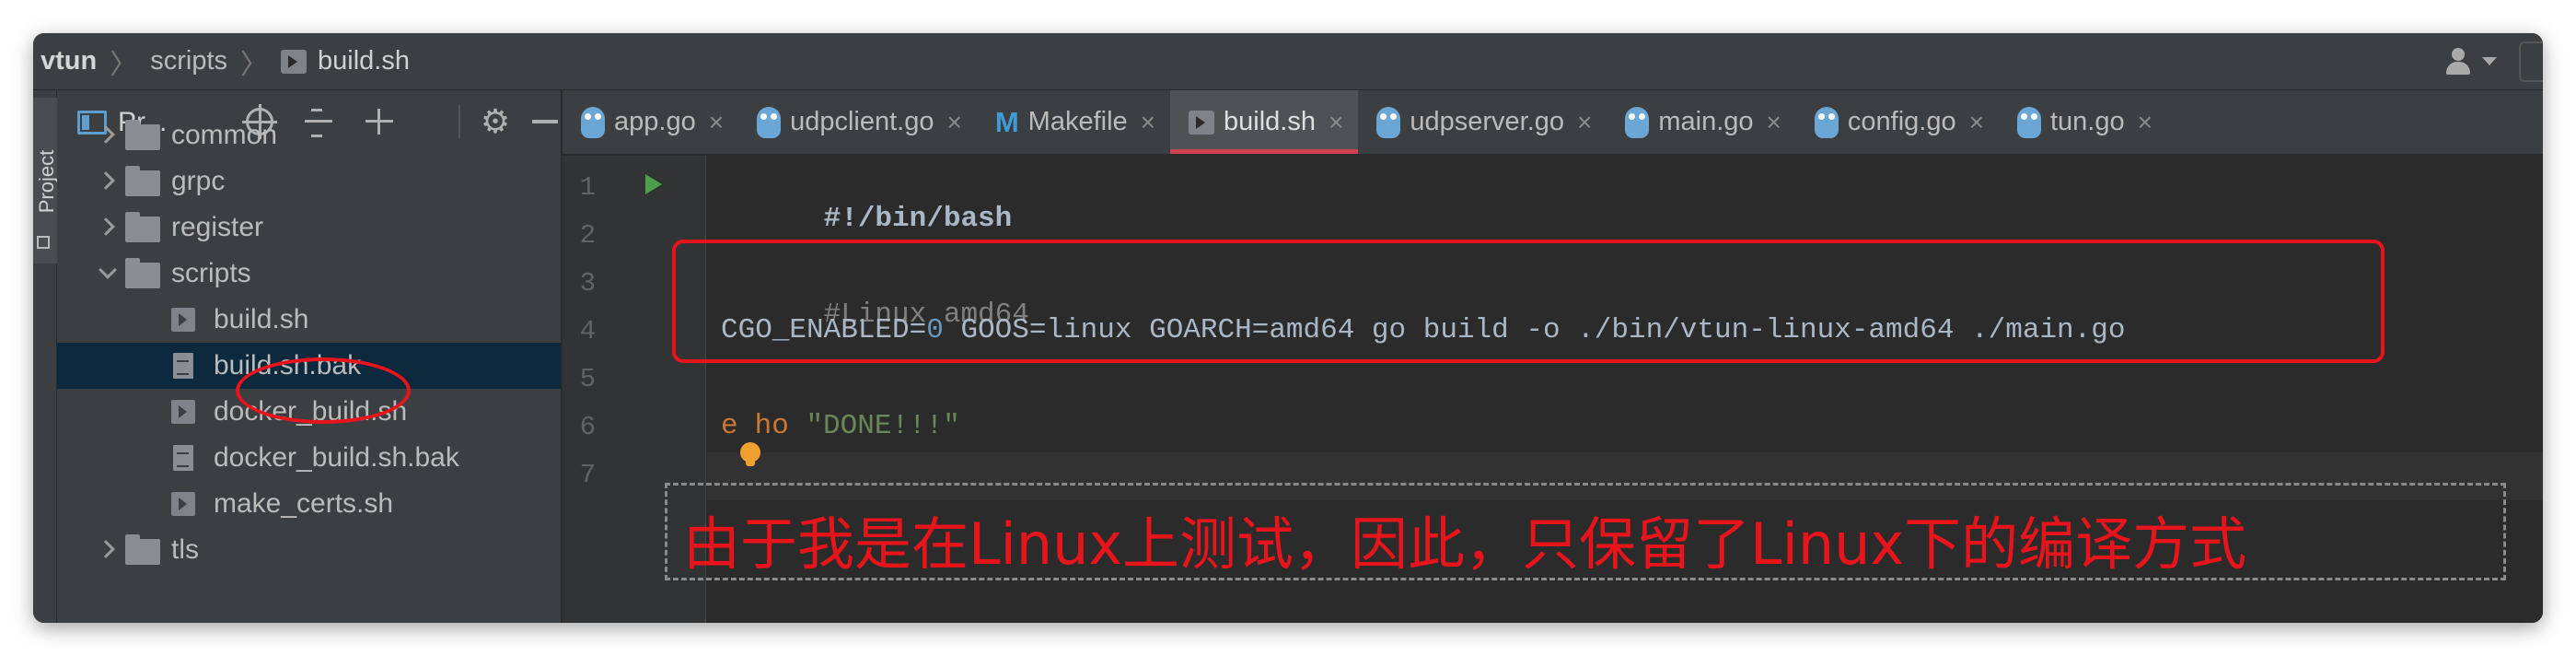 The width and height of the screenshot is (2576, 656). Describe the element at coordinates (2531, 61) in the screenshot. I see `run-config-widget` at that location.